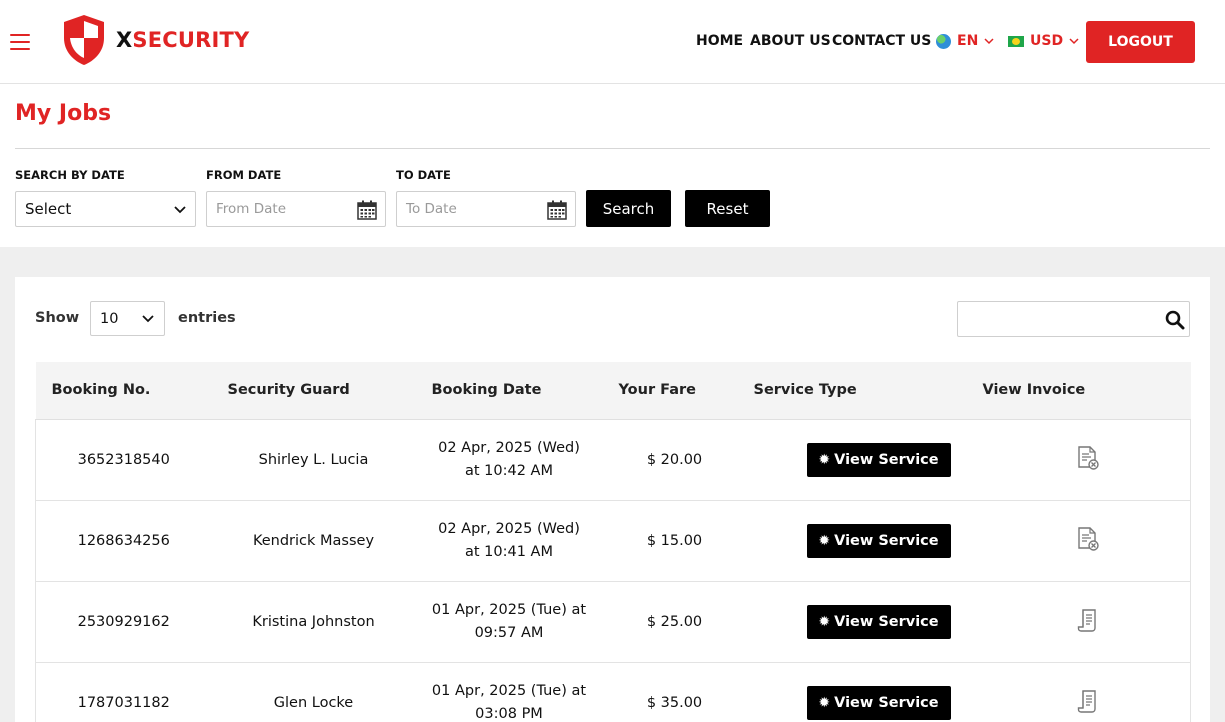  I want to click on brand-logo: XSECURITY, so click(155, 40).